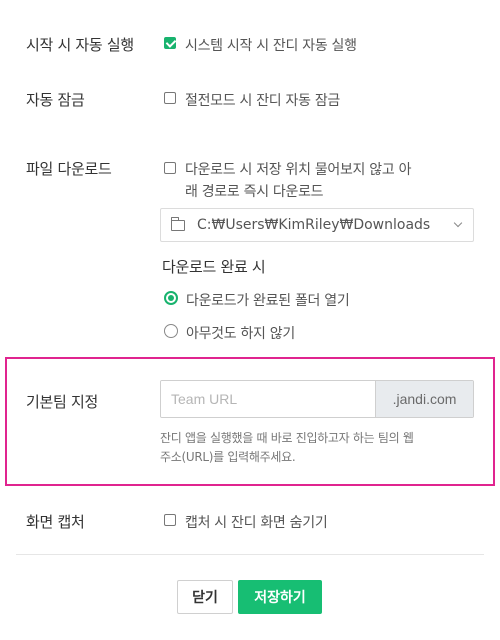 The image size is (500, 640). What do you see at coordinates (240, 334) in the screenshot?
I see `radio-do-nothing-label: 아무것도 하지 않기` at bounding box center [240, 334].